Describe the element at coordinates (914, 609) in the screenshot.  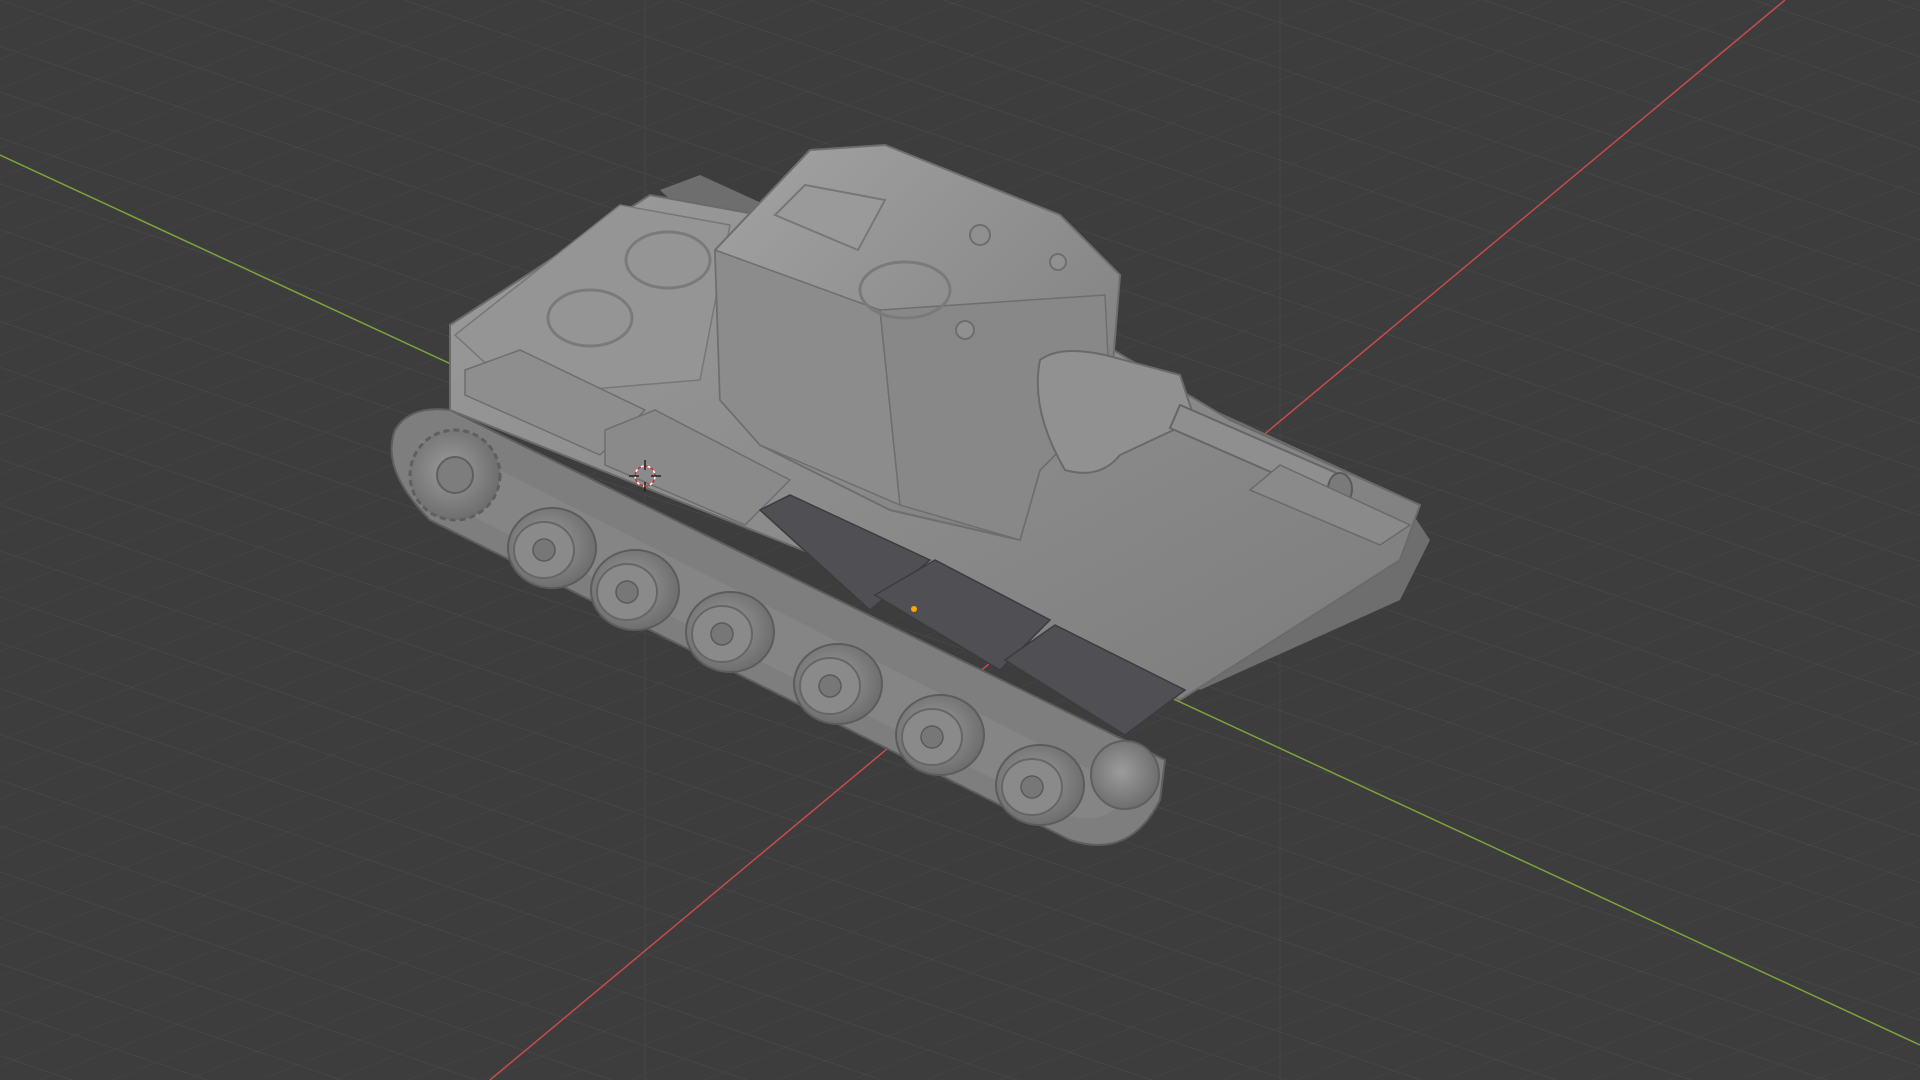
I see `object-origin-marker` at that location.